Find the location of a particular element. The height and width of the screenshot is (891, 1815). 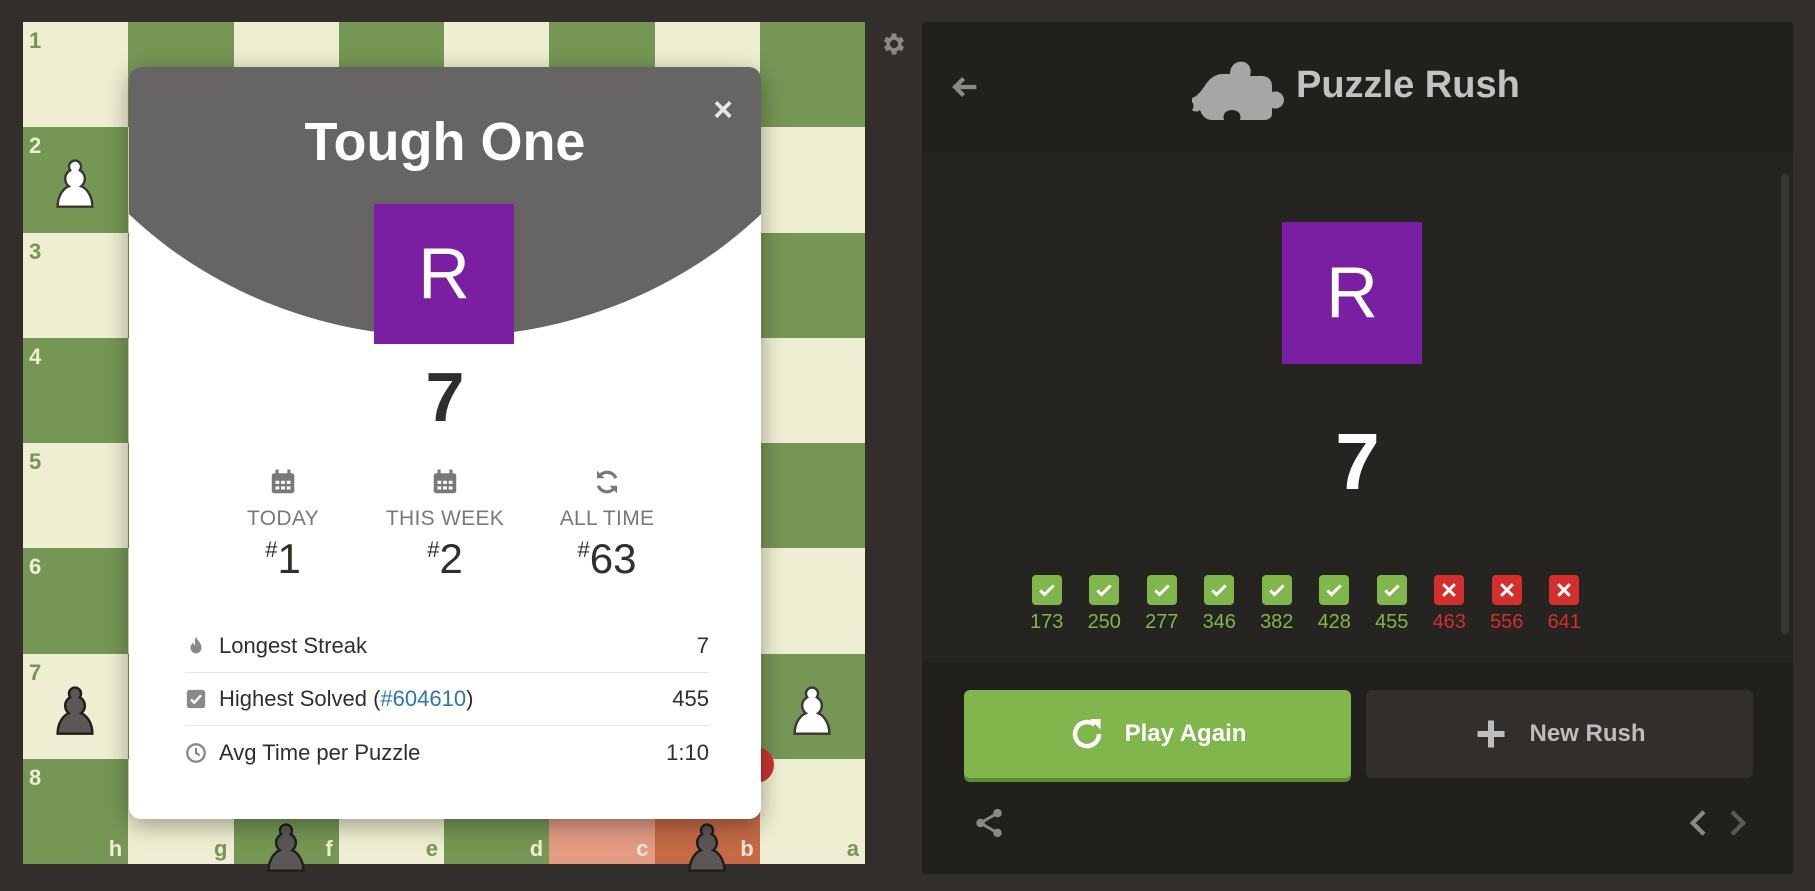

rank-label: 4 is located at coordinates (35, 356).